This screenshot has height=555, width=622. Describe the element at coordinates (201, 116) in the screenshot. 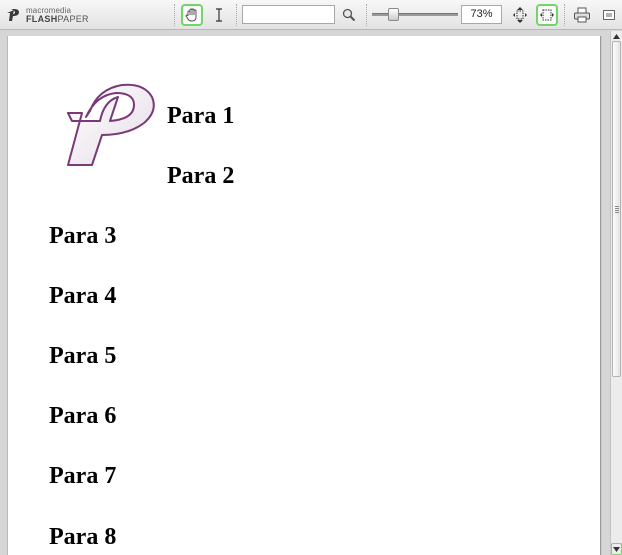

I see `paragraph-1: Para 1` at that location.